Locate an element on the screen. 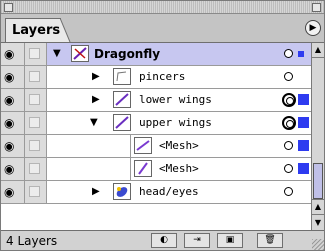 The height and width of the screenshot is (251, 325). layer-row-head-eyes: ◉ ▶ head/eyes is located at coordinates (156, 192).